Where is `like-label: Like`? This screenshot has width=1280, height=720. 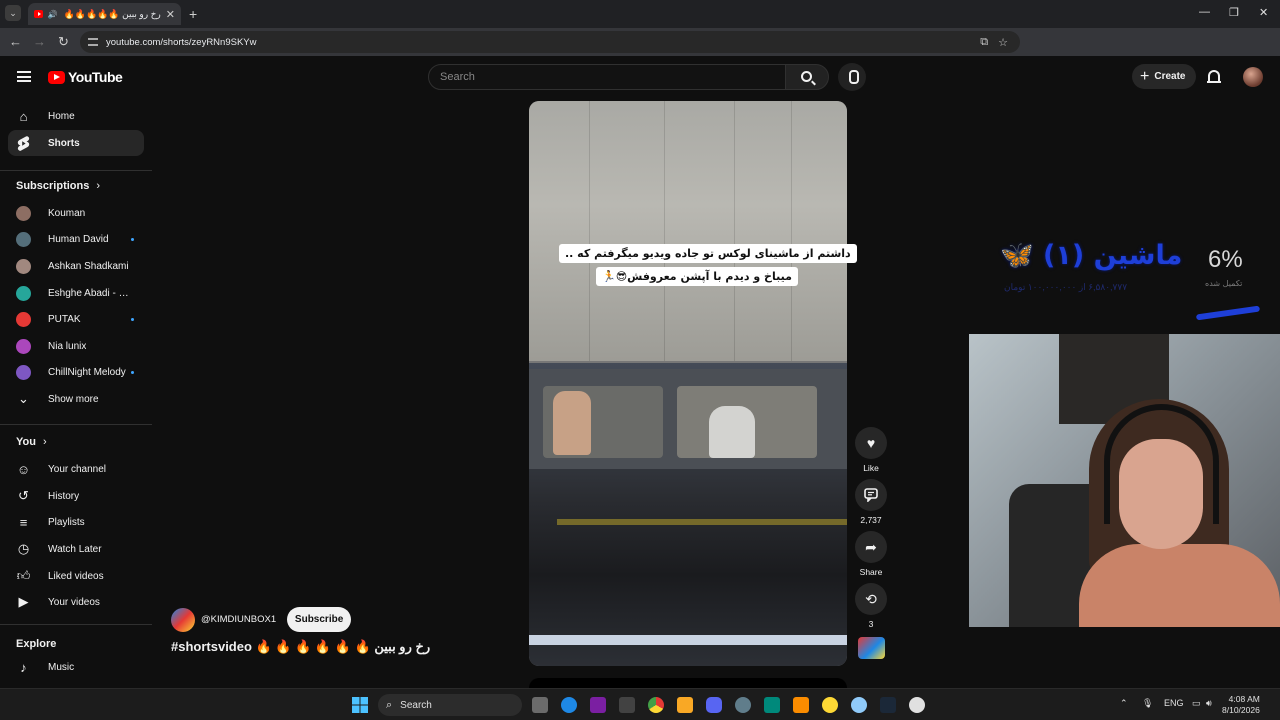 like-label: Like is located at coordinates (871, 468).